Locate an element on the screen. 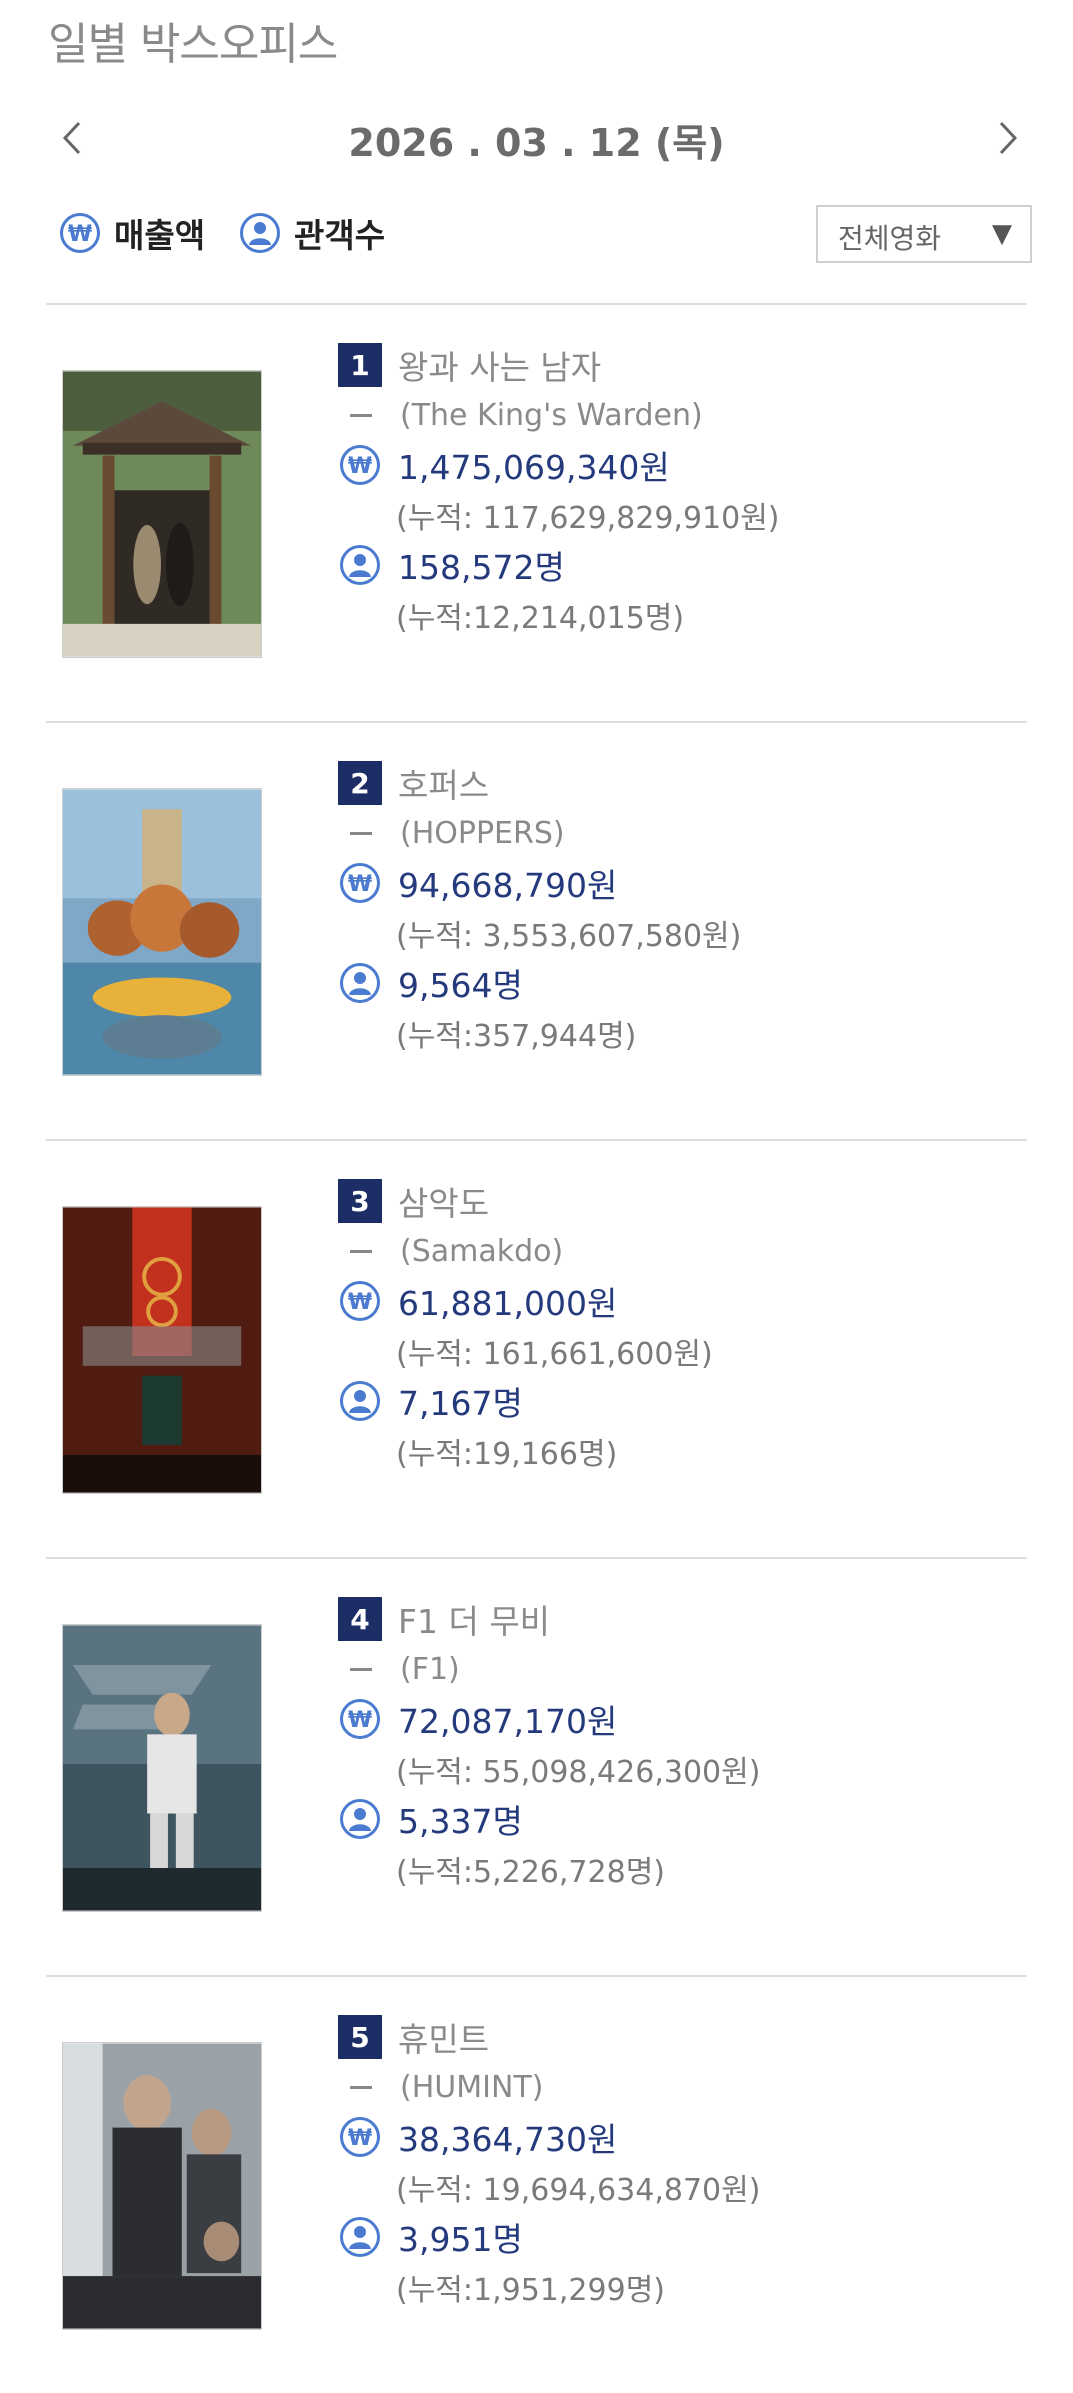 Image resolution: width=1073 pixels, height=2393 pixels. daily-audience: 5,337명 is located at coordinates (460, 1821).